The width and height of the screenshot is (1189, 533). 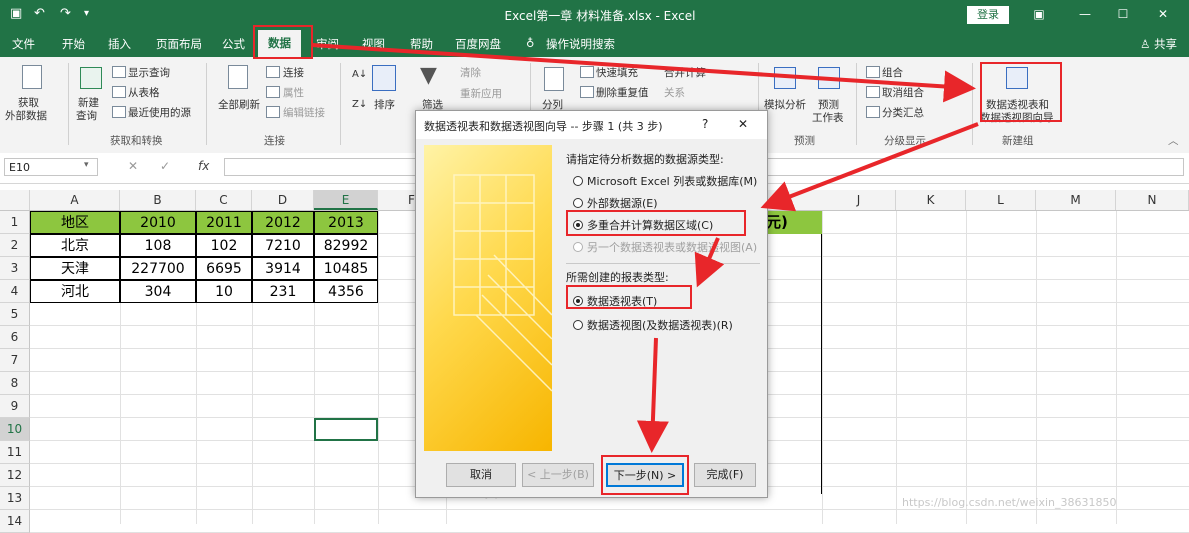 I want to click on arrow-to-pivot-wizard, so click(x=643, y=73).